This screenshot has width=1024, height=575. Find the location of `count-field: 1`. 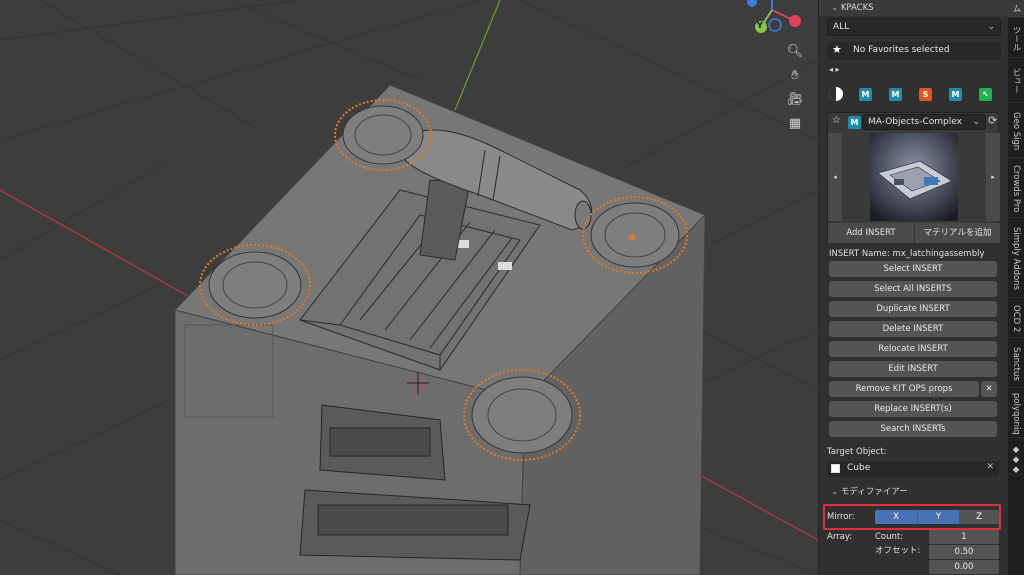

count-field: 1 is located at coordinates (964, 537).